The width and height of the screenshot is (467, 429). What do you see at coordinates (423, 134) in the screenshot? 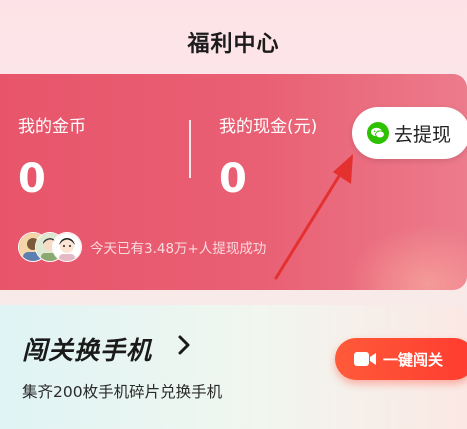
I see `withdraw-label: 去提现` at bounding box center [423, 134].